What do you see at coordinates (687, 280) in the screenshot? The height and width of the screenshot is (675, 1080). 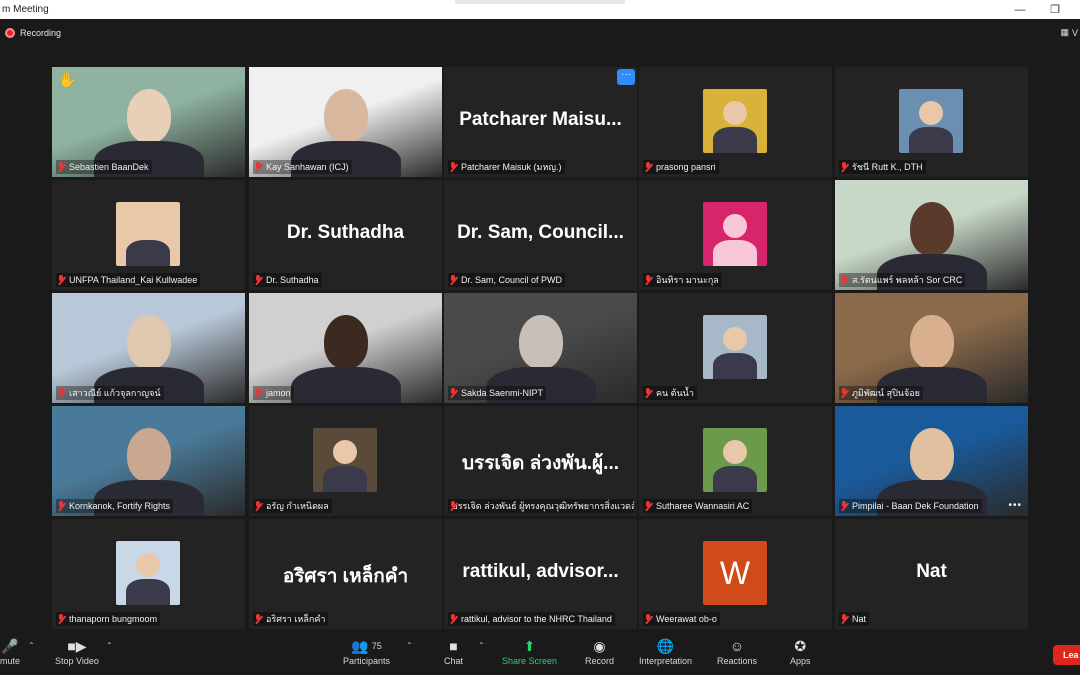 I see `participant-name: อินทิรา มานะกุล` at bounding box center [687, 280].